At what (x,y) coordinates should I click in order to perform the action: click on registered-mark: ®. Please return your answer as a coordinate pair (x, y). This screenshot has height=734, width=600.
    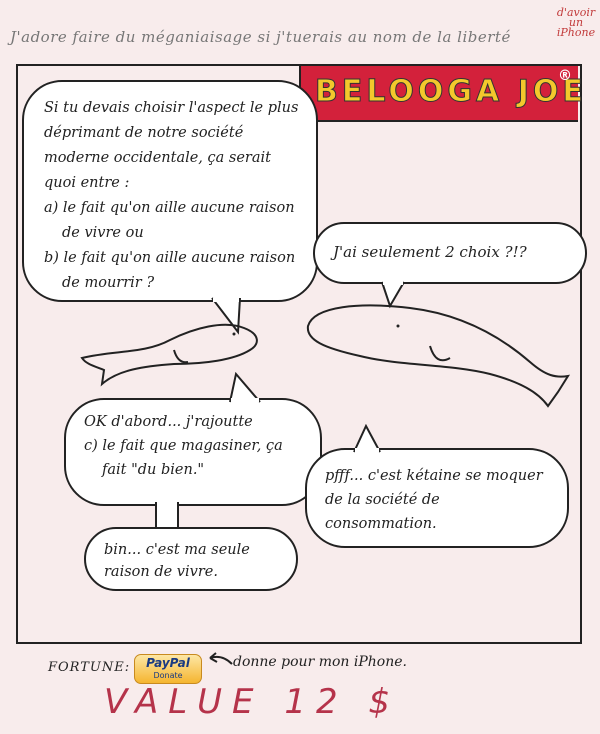
    Looking at the image, I should click on (565, 76).